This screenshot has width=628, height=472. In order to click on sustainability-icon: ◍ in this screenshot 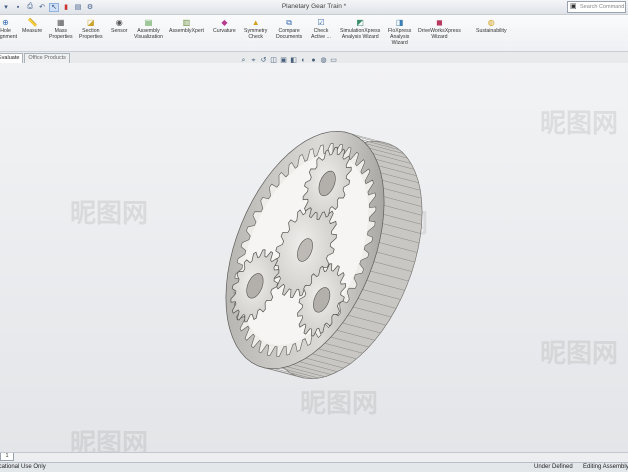, I will do `click(491, 22)`.